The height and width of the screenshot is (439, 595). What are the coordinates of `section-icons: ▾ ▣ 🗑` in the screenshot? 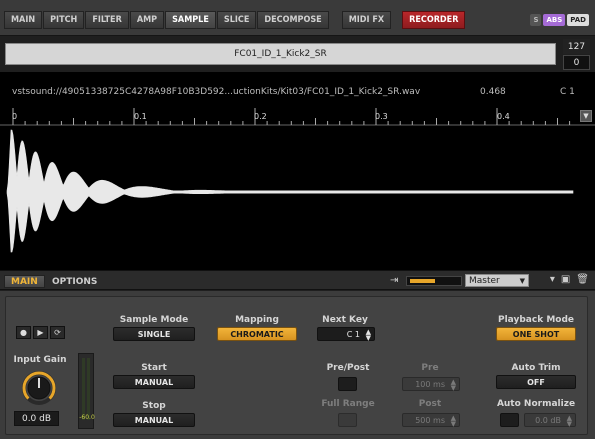 It's located at (569, 279).